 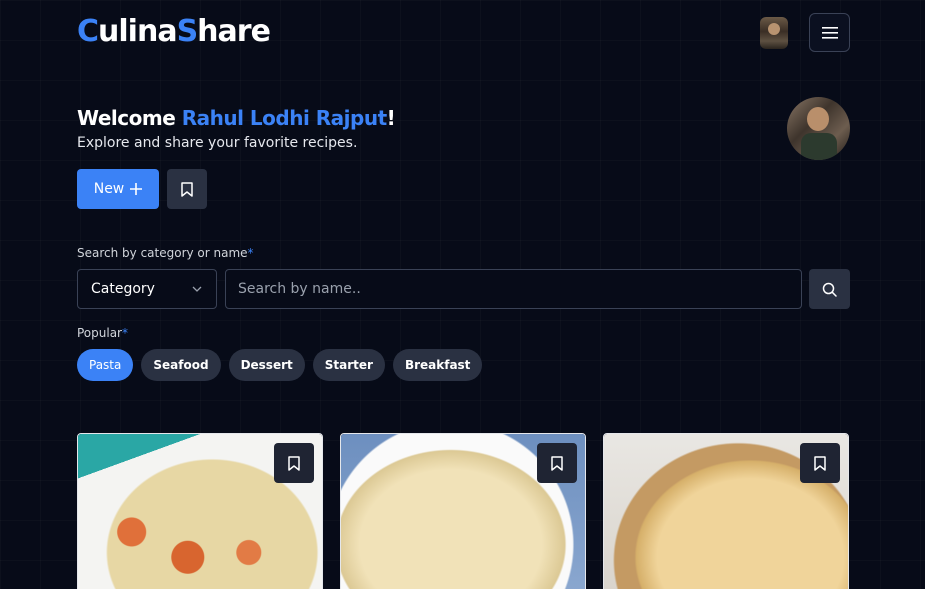 I want to click on logo-c: C, so click(x=88, y=31).